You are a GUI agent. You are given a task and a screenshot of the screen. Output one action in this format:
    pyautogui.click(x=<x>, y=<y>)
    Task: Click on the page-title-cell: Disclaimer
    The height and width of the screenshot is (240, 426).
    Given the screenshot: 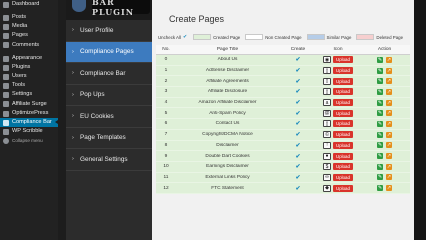 What is the action you would take?
    pyautogui.click(x=227, y=145)
    